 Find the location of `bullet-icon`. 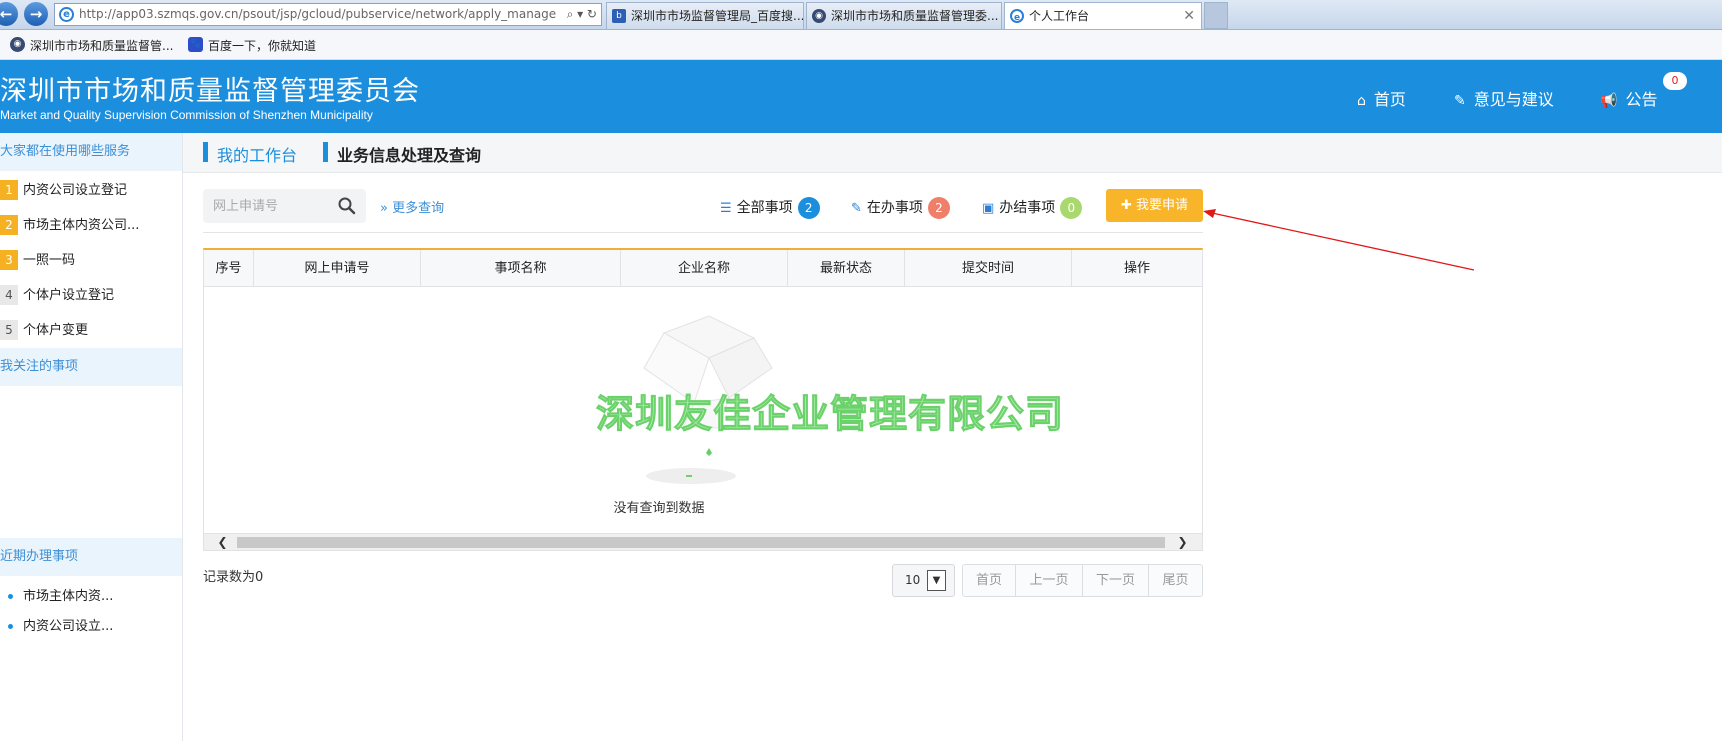

bullet-icon is located at coordinates (10, 596).